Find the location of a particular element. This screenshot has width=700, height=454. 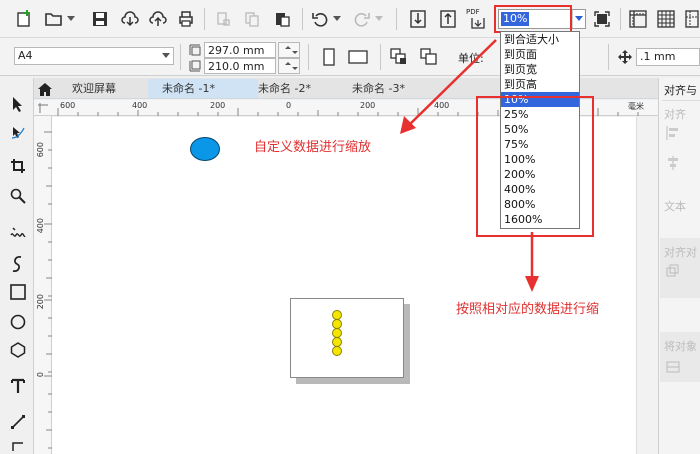

annotation-arrows is located at coordinates (469, 165).